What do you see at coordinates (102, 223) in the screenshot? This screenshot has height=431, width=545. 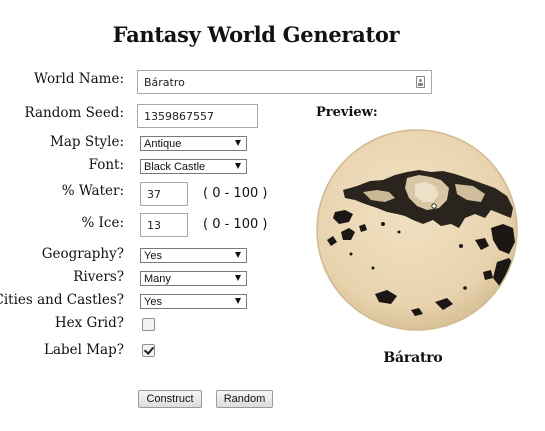 I see `ice-label: % Ice:` at bounding box center [102, 223].